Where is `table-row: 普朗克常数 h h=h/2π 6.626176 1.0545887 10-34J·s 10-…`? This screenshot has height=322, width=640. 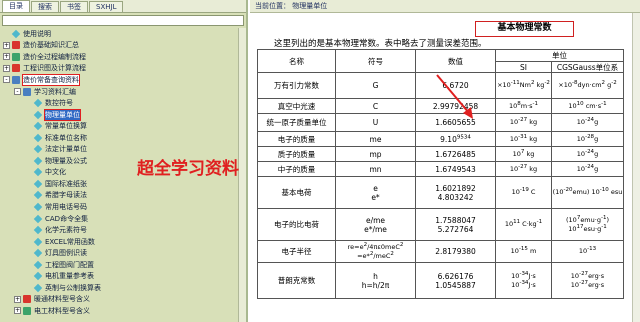
table-row: 普朗克常数 h h=h/2π 6.626176 1.0545887 10-34J·s 10-… is located at coordinates (440, 280).